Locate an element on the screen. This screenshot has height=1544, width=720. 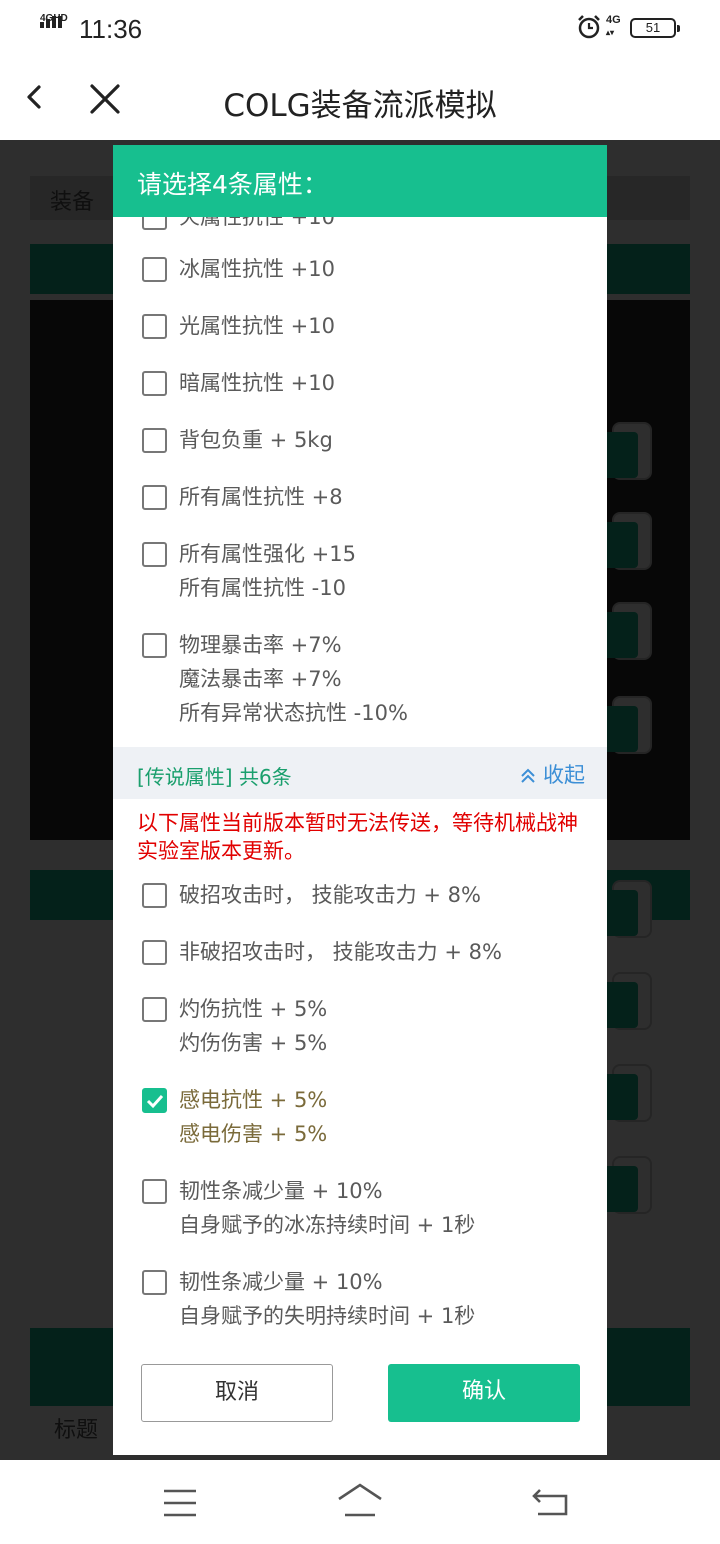
option-text: 所有属性抗性 +8 is located at coordinates (261, 497).